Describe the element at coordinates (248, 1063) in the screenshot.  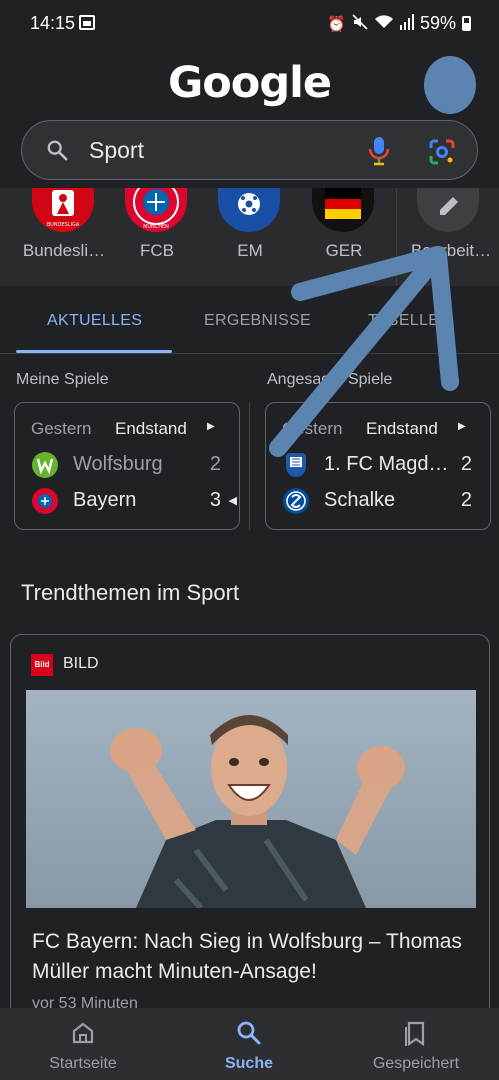
I see `nav-label: Suche` at that location.